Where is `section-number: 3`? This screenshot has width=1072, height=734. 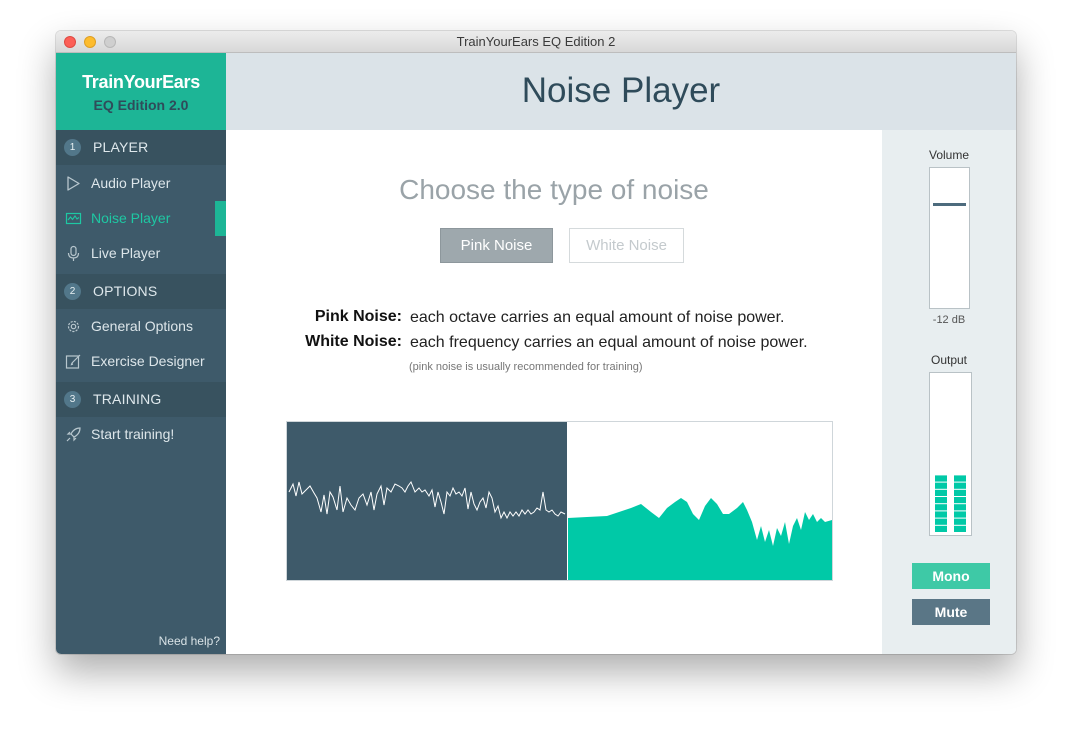 section-number: 3 is located at coordinates (72, 399).